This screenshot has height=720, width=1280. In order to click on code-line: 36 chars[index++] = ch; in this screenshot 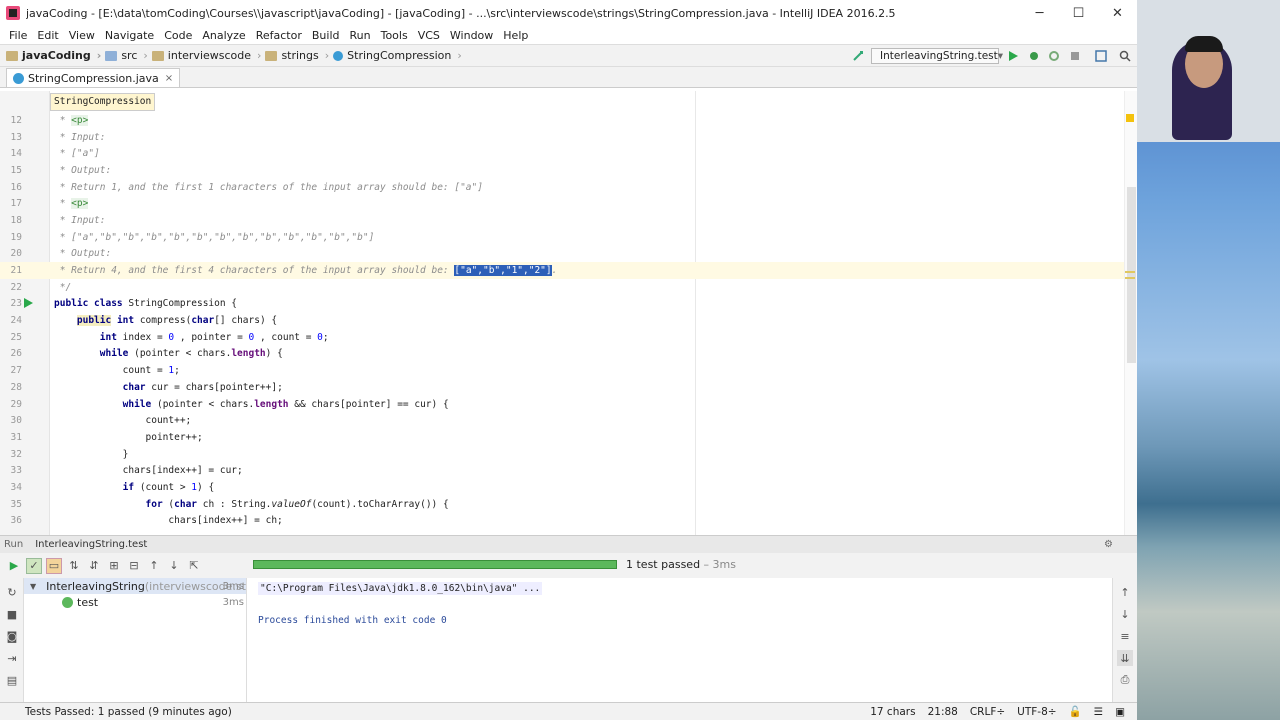, I will do `click(562, 521)`.